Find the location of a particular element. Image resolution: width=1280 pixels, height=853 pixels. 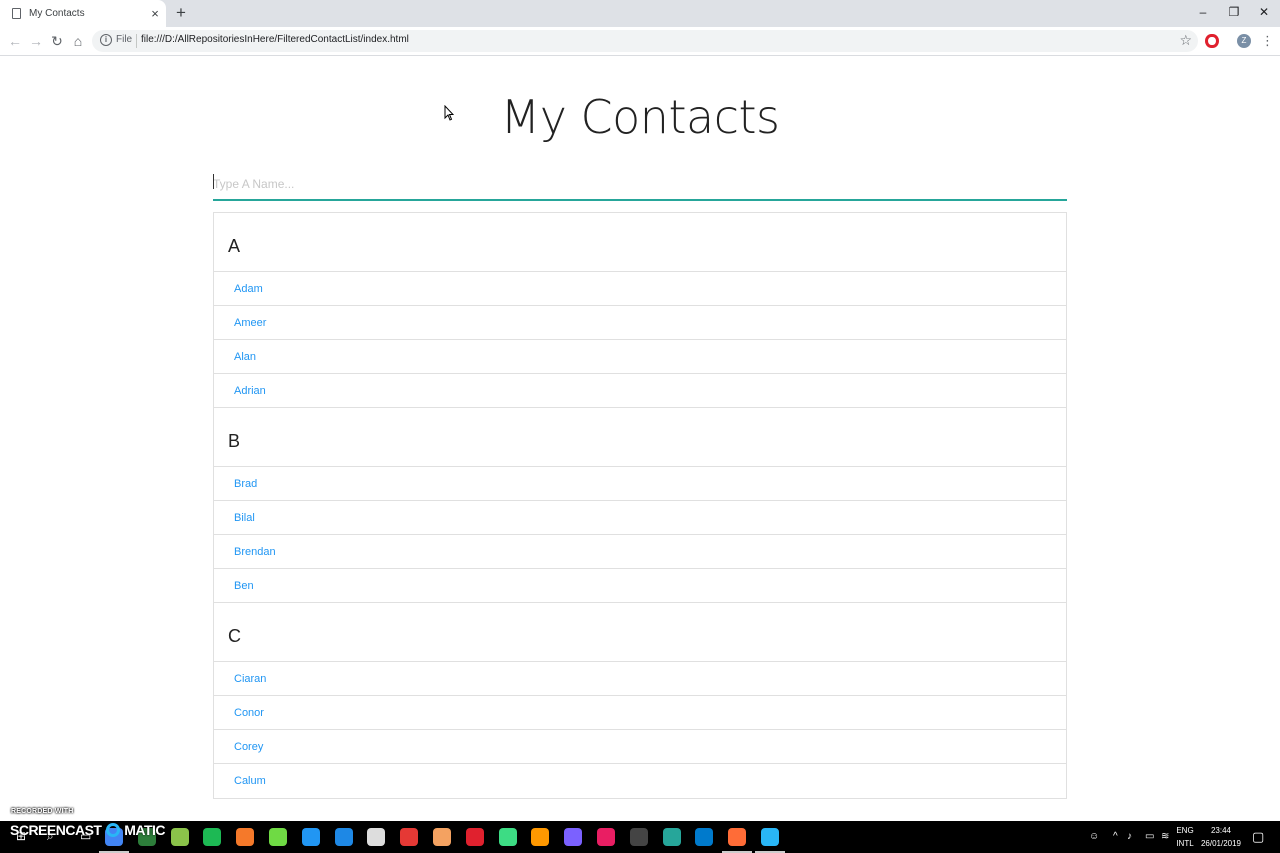

wifi-icon: ≋ is located at coordinates (1165, 836).